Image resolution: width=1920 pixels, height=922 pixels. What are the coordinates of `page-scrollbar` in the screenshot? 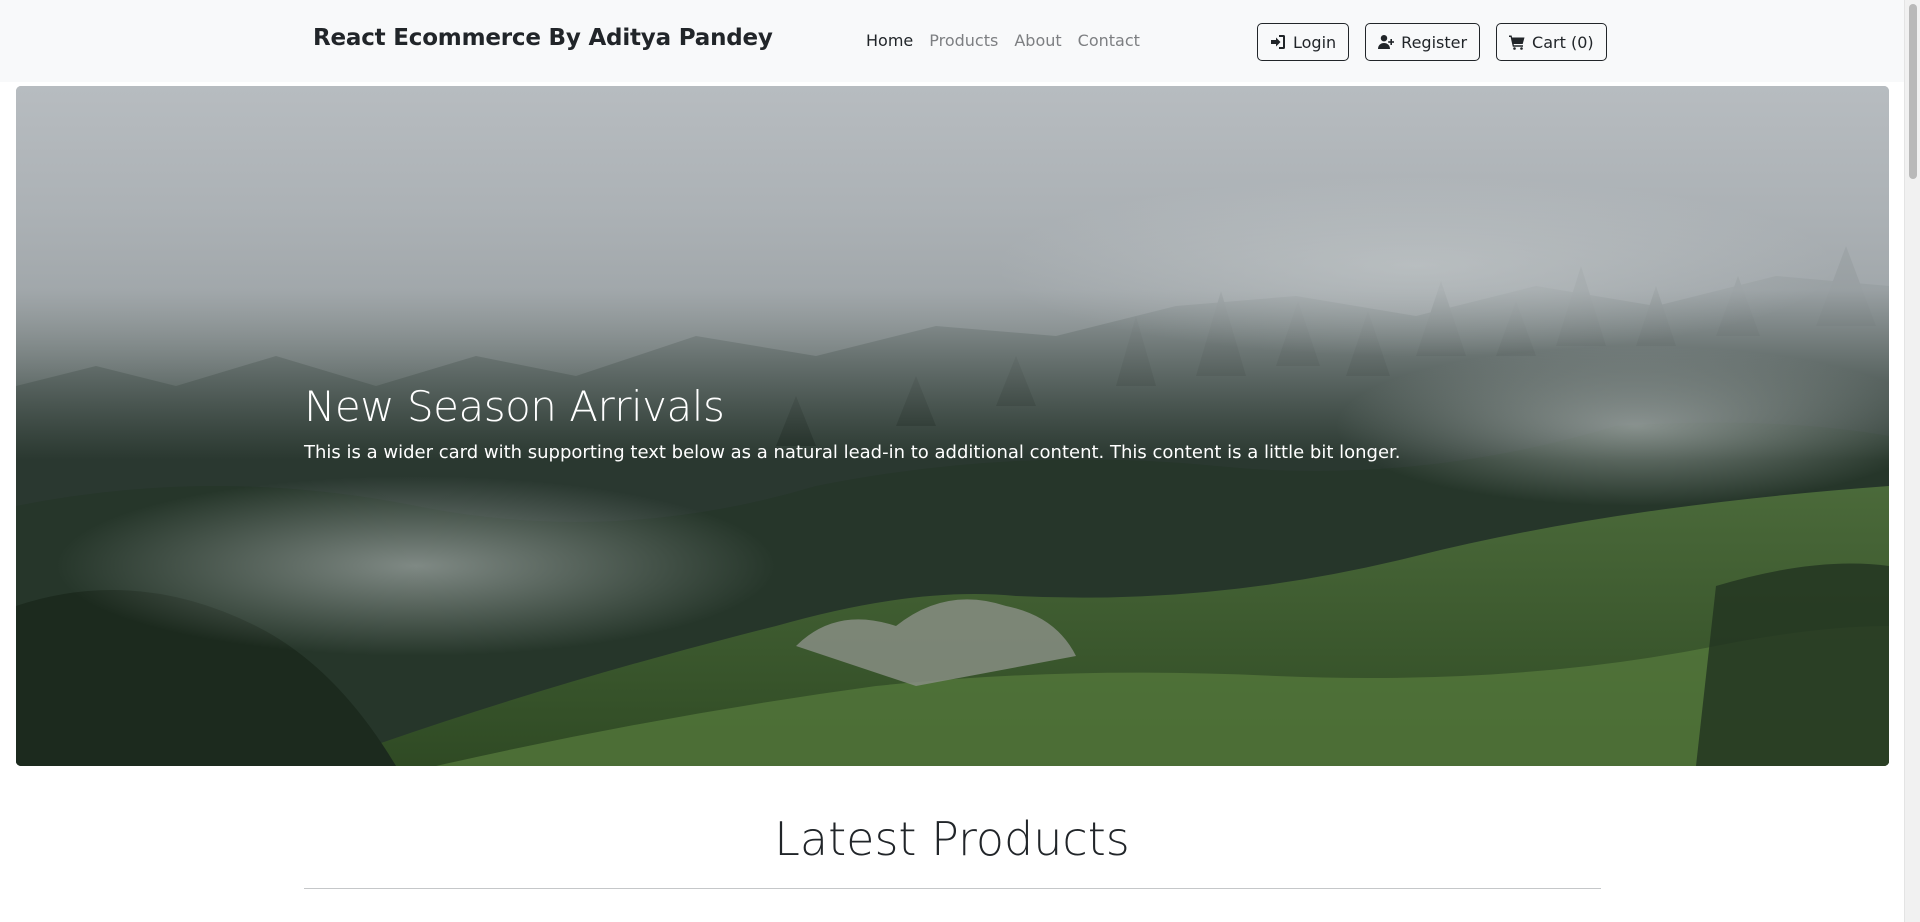 It's located at (1912, 461).